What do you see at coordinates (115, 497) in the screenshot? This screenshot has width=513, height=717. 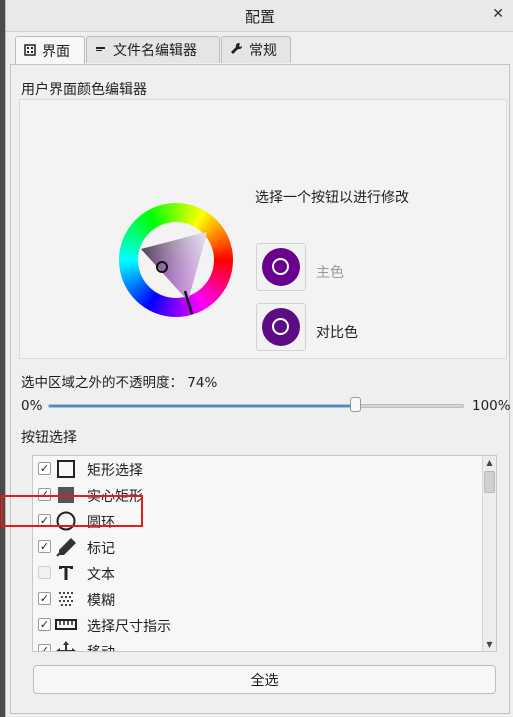 I see `list-item-label: 实心矩形` at bounding box center [115, 497].